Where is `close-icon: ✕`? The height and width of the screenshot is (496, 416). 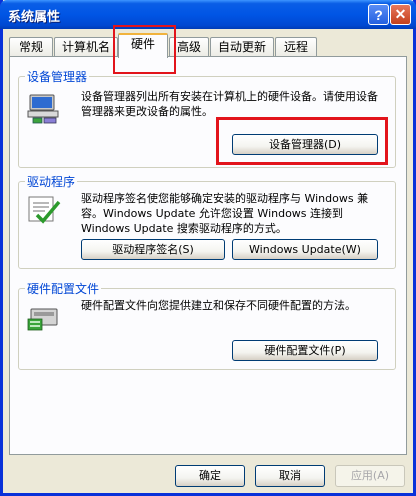 close-icon: ✕ is located at coordinates (400, 14).